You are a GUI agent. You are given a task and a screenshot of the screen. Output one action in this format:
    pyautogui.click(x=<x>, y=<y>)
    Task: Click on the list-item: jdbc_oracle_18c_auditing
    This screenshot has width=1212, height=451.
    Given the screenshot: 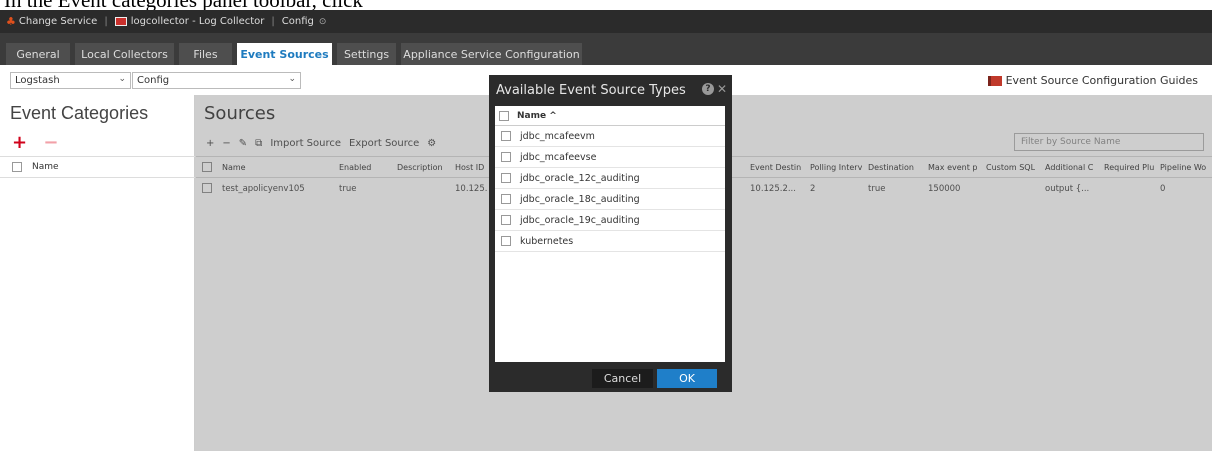 What is the action you would take?
    pyautogui.click(x=610, y=199)
    